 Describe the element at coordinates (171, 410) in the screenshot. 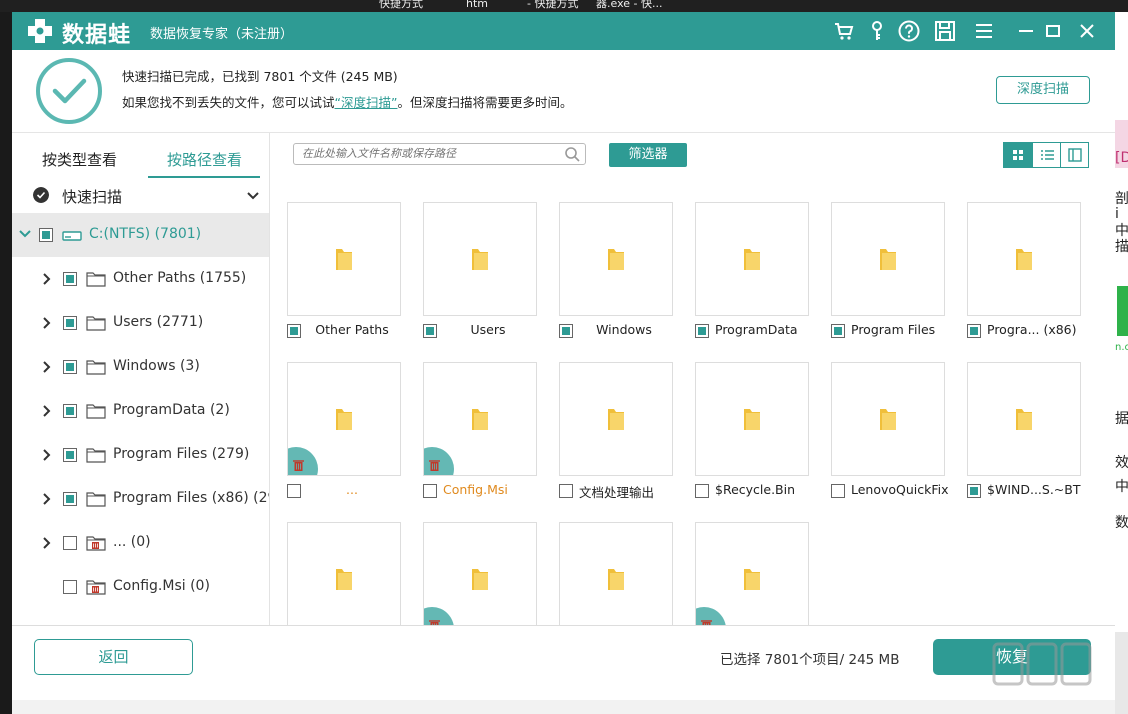

I see `tree-label: ProgramData (2)` at that location.